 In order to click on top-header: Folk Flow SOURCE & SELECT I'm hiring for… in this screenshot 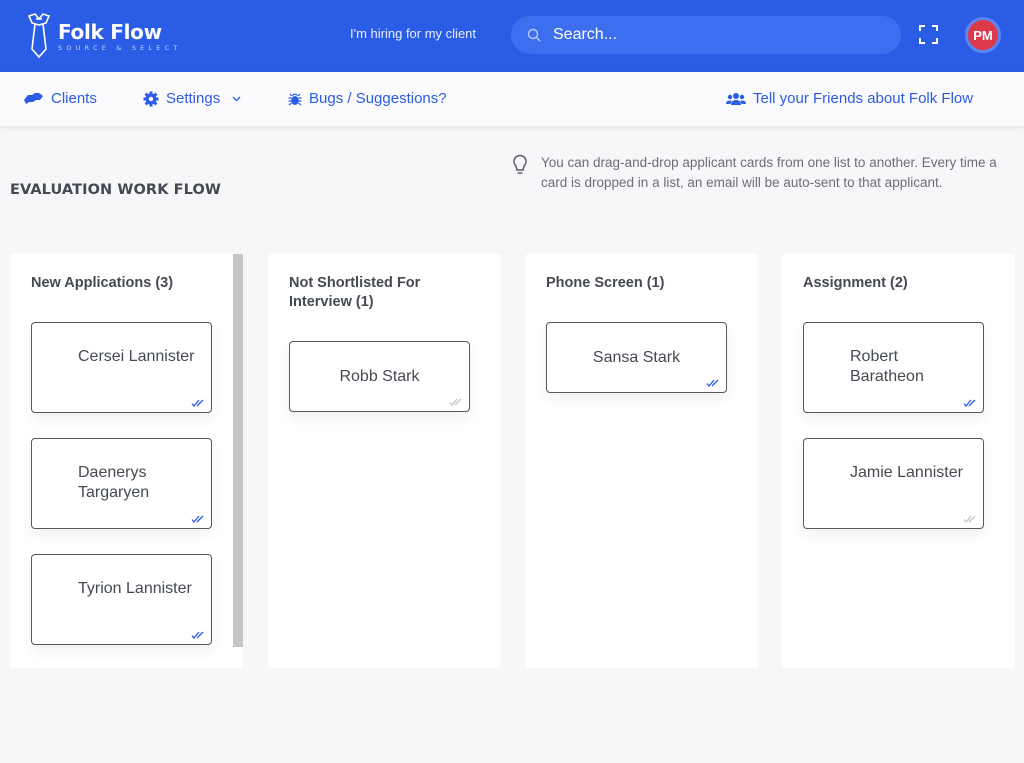, I will do `click(512, 36)`.